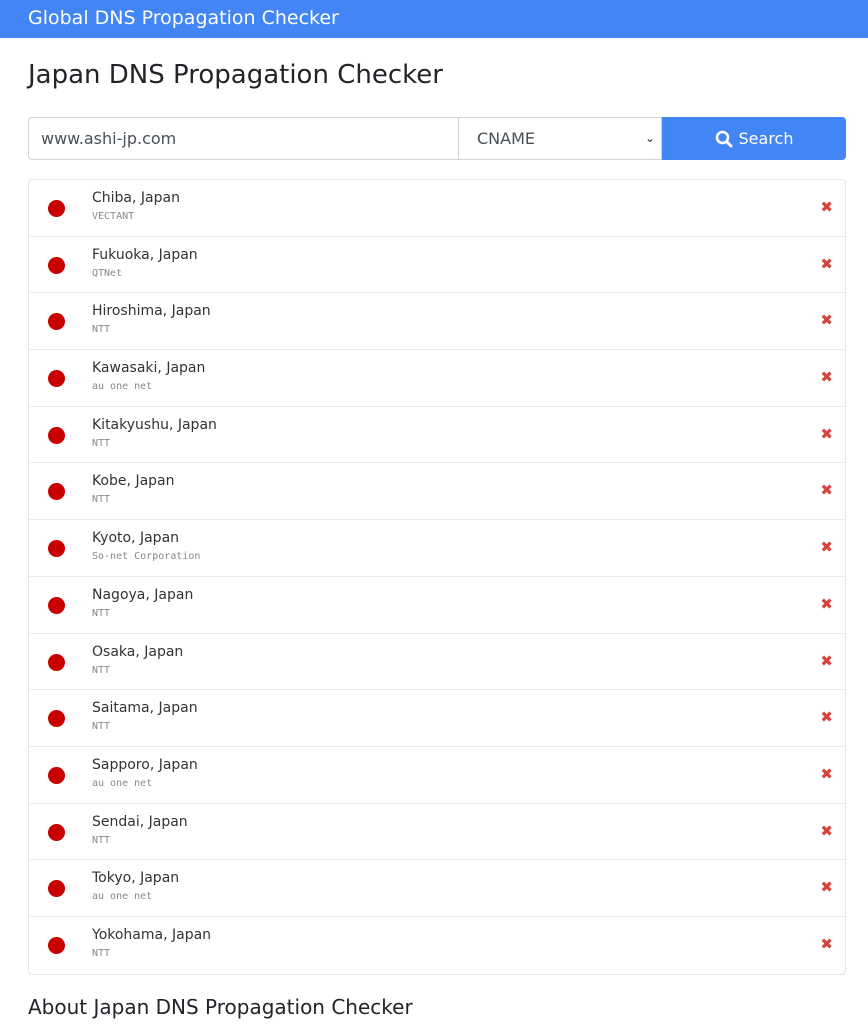  I want to click on list-item: Kyoto, Japan So-net Corporation ✖, so click(437, 548).